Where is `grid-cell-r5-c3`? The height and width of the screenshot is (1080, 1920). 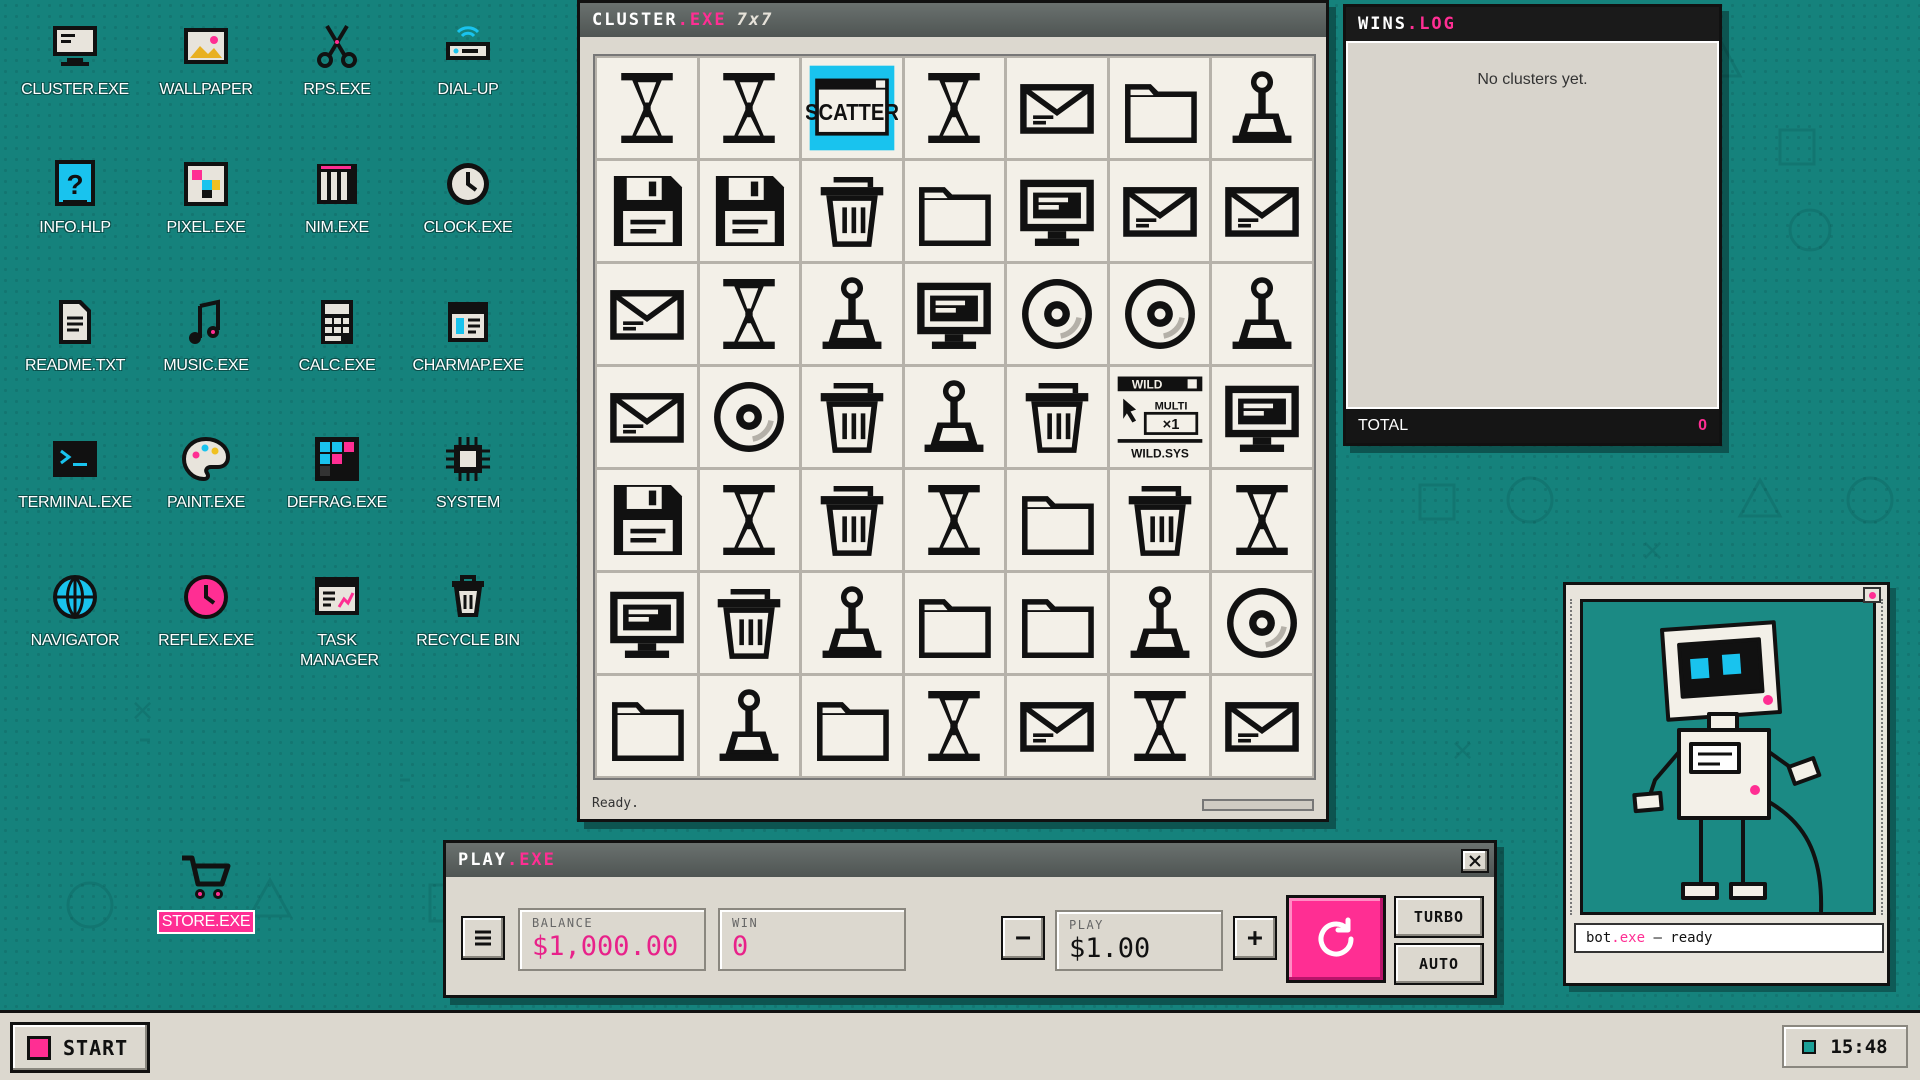
grid-cell-r5-c3 is located at coordinates (852, 520).